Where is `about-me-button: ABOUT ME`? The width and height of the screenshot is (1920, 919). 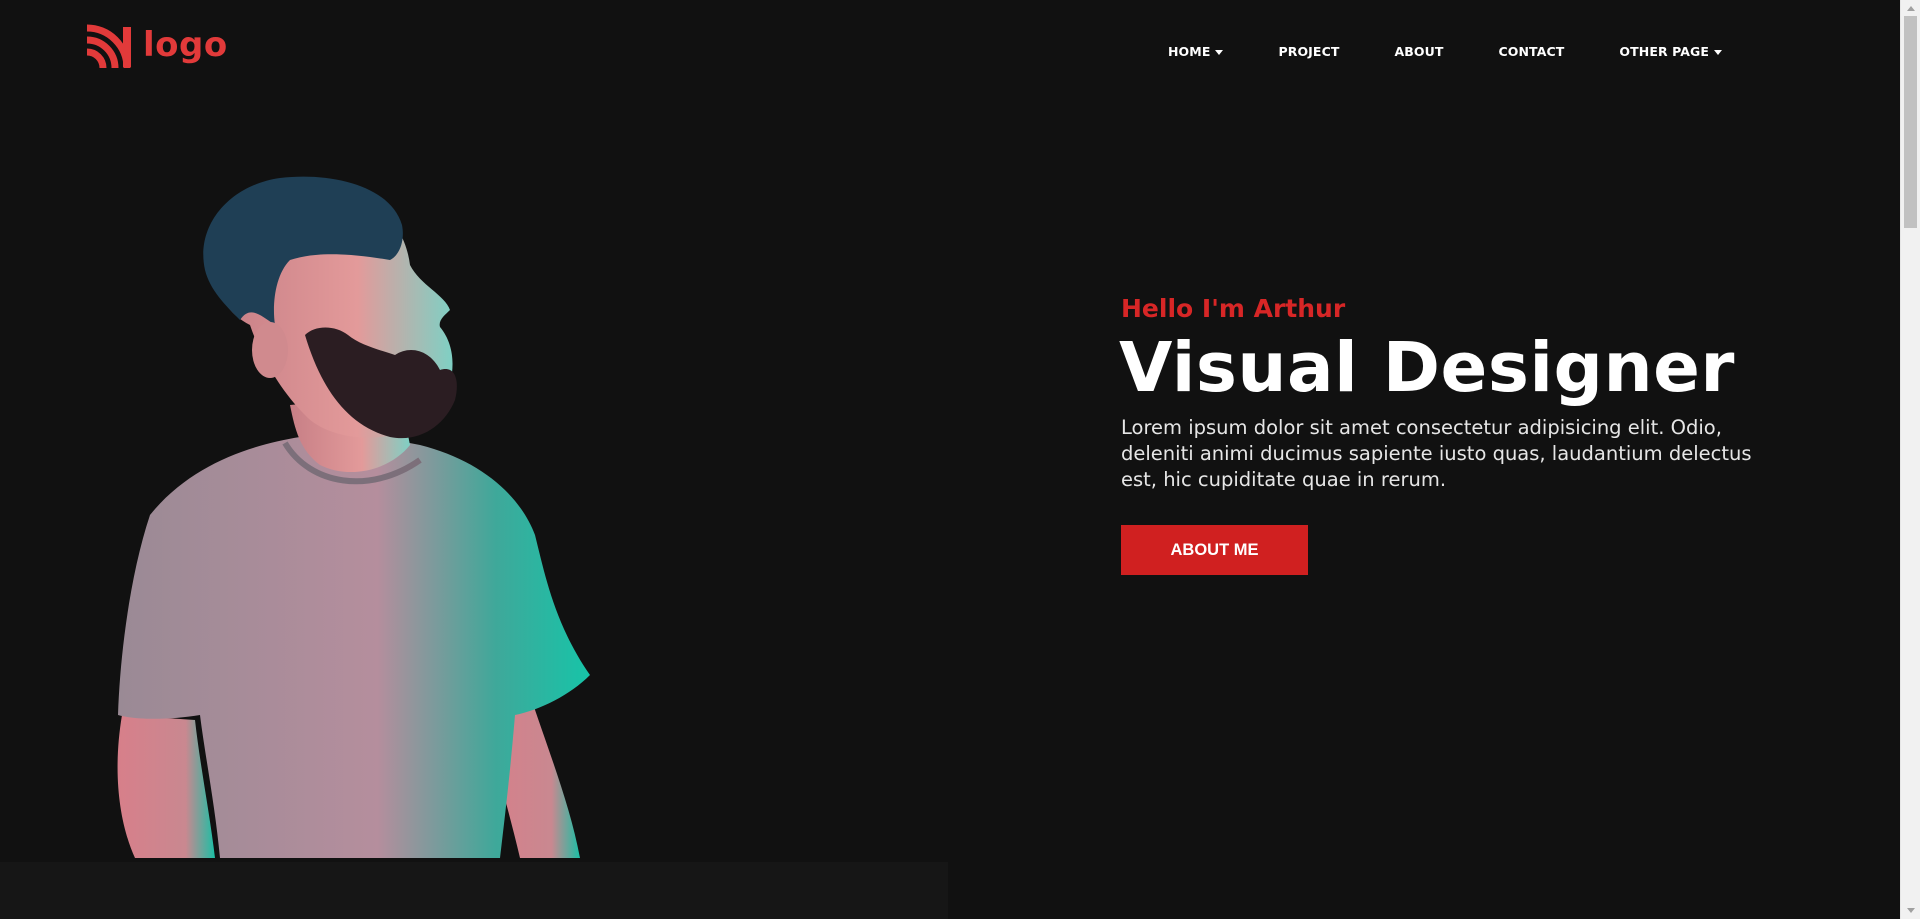 about-me-button: ABOUT ME is located at coordinates (1214, 550).